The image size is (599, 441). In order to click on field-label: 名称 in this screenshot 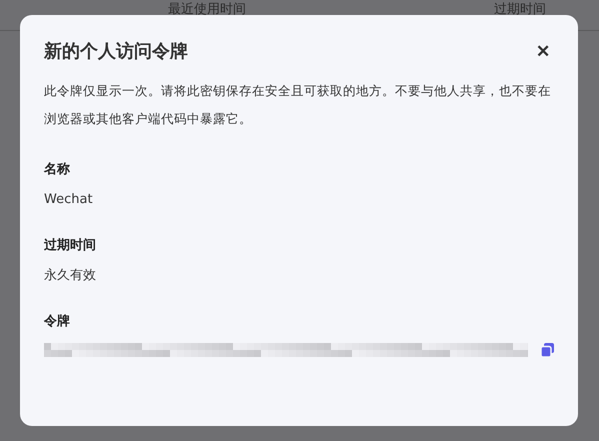, I will do `click(57, 170)`.